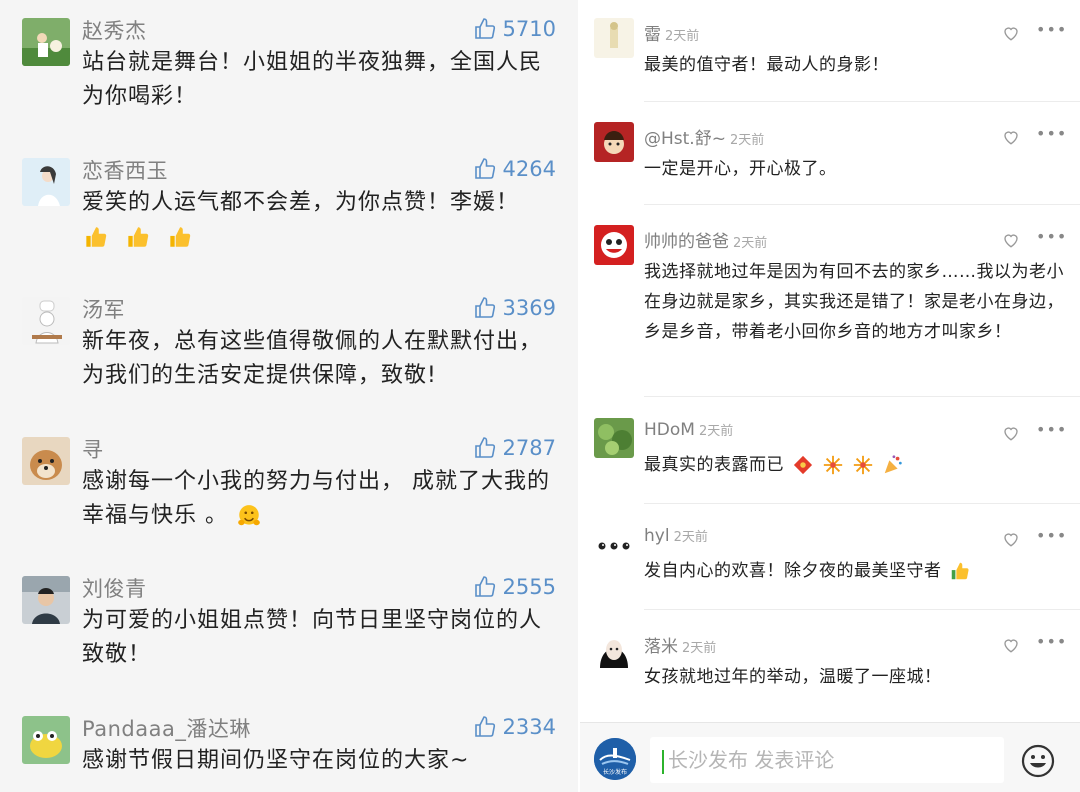  I want to click on comment-text: 站台就是舞台！小姐姐的半夜独舞，全国人民为你喝彩！, so click(312, 79).